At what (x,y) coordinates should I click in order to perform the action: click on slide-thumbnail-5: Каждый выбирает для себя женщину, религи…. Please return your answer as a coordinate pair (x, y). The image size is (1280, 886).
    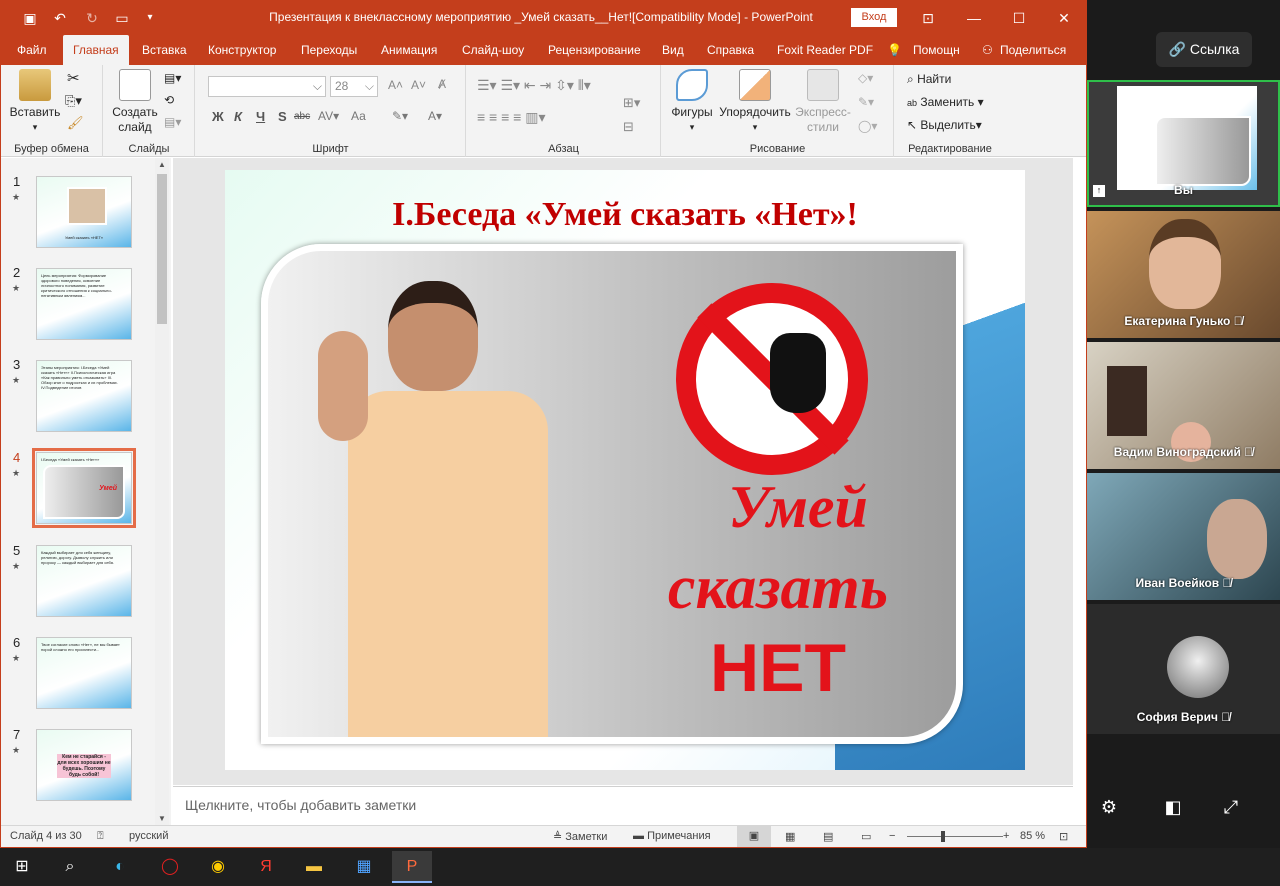
    Looking at the image, I should click on (84, 581).